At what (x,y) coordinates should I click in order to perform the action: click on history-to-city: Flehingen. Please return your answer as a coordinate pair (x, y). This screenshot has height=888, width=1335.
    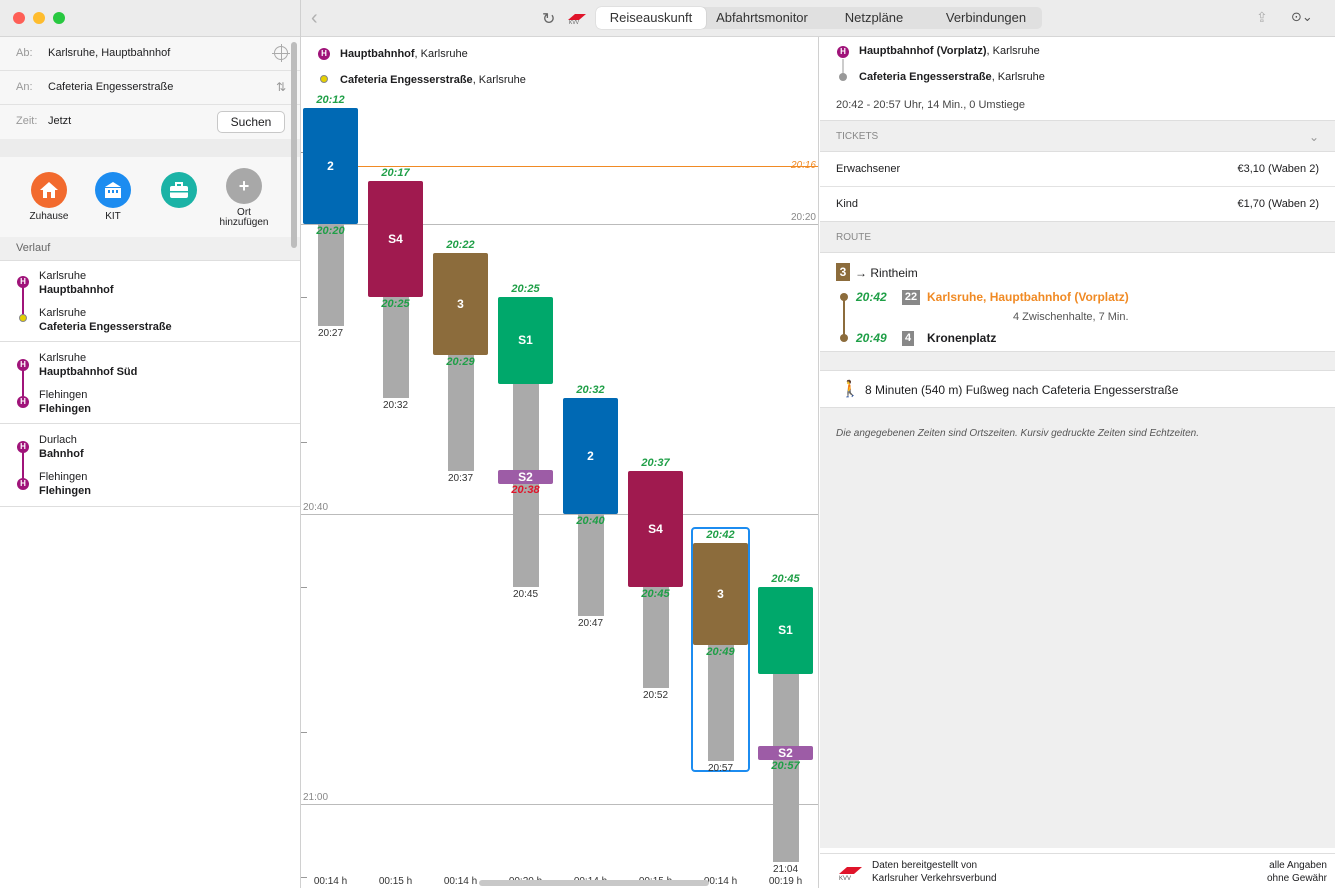
    Looking at the image, I should click on (63, 395).